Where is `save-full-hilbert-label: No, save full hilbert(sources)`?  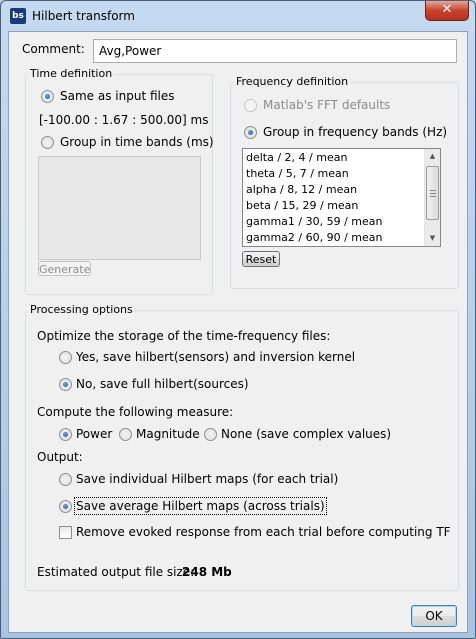
save-full-hilbert-label: No, save full hilbert(sources) is located at coordinates (162, 384).